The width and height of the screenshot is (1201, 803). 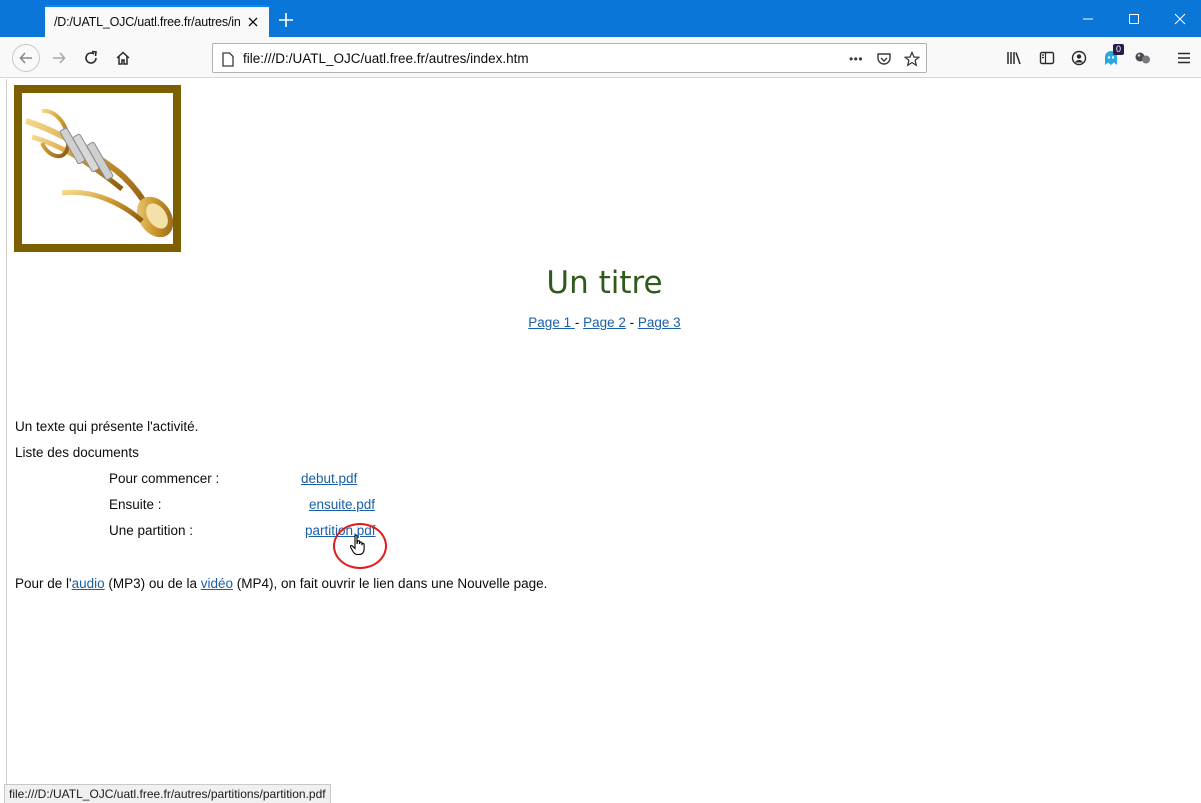 I want to click on minimize-icon, so click(x=1088, y=18).